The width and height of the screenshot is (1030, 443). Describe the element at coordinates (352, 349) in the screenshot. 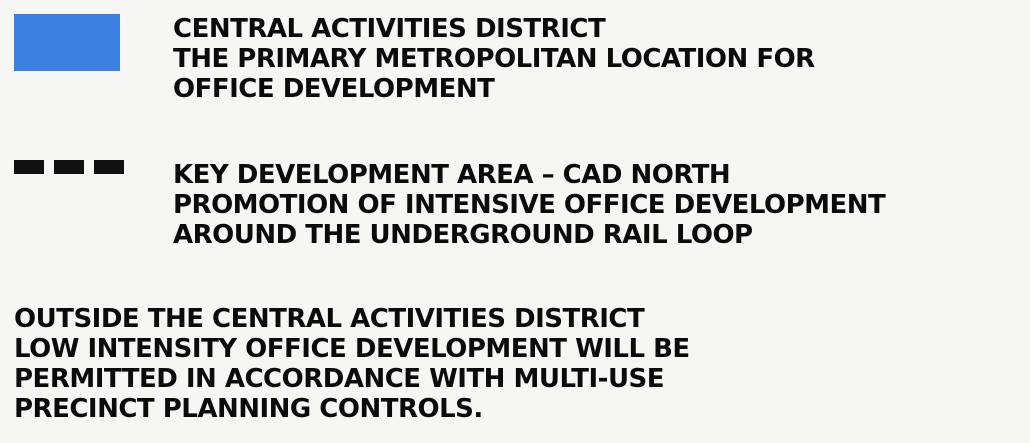

I see `outside-cad-line: LOW INTENSITY OFFICE DEVELOPMENT WILL BE` at that location.